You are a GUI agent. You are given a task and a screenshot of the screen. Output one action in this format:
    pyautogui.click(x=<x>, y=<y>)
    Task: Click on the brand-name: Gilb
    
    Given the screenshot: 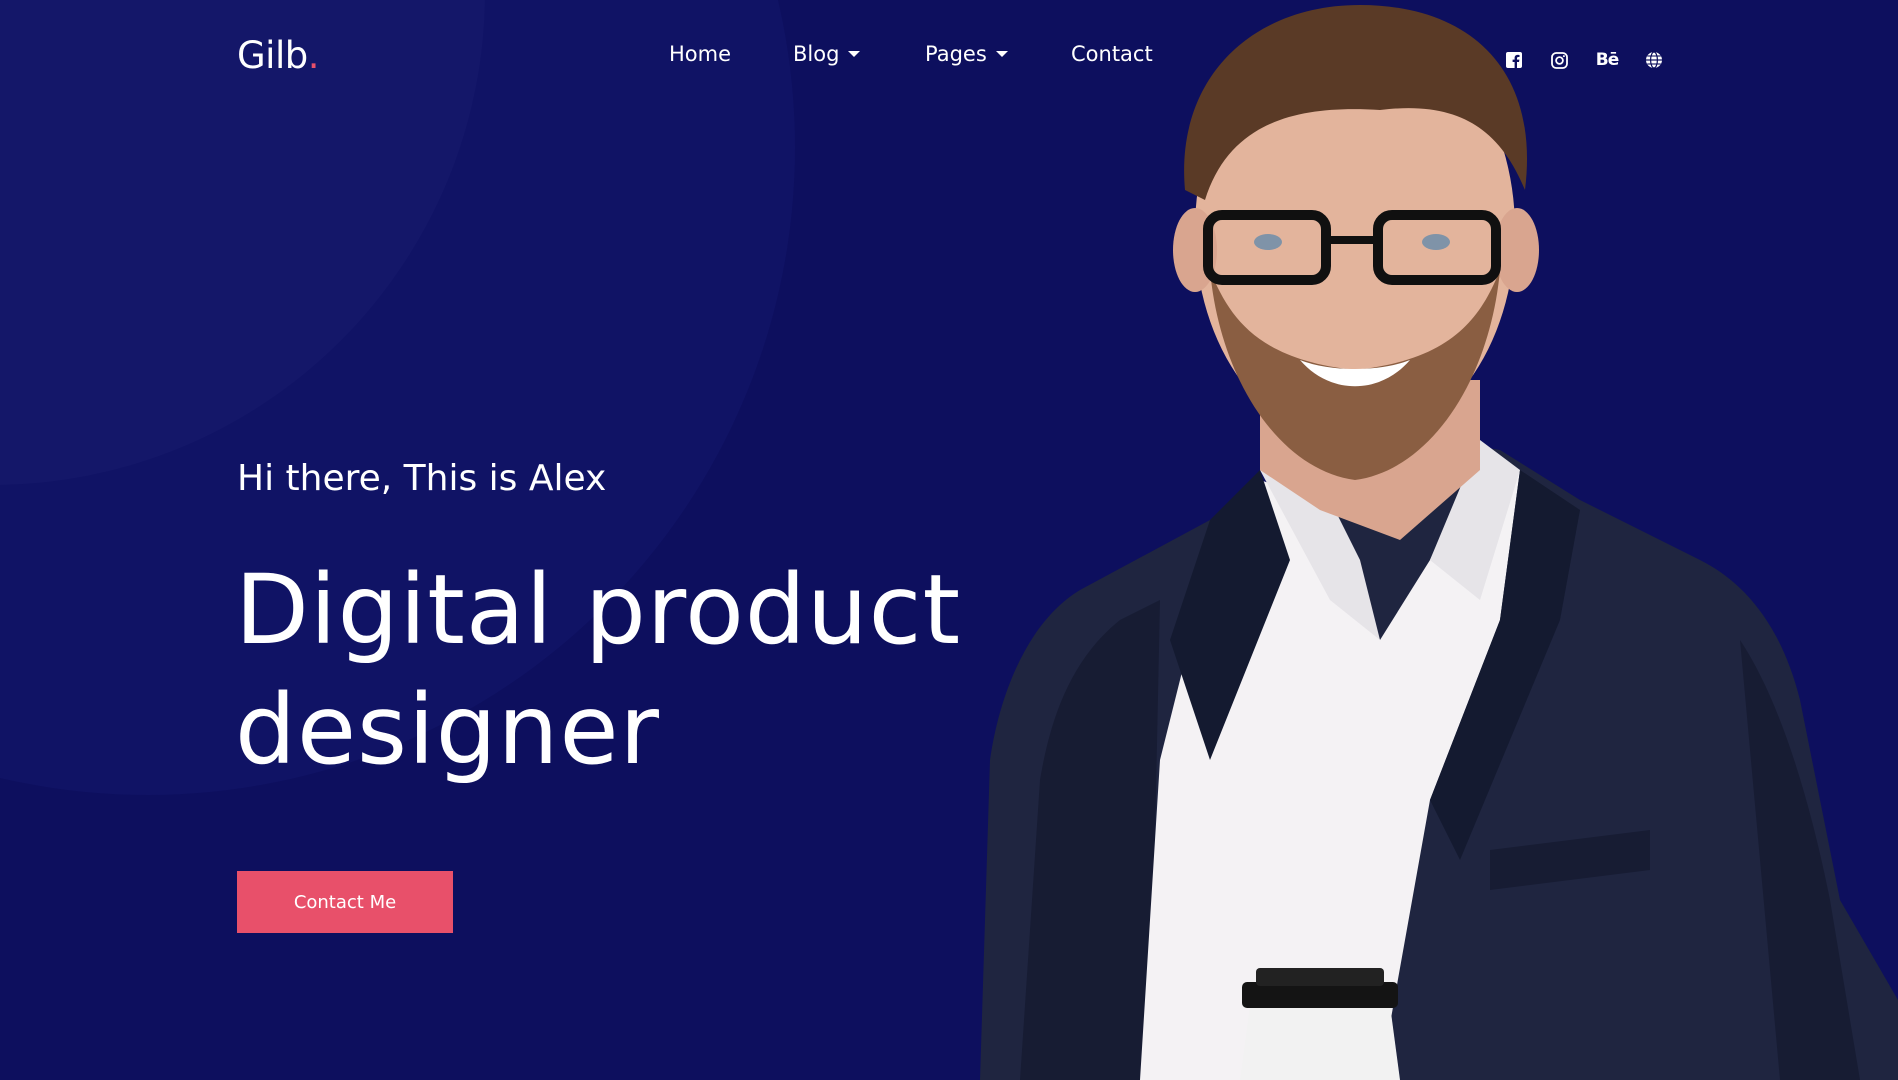 What is the action you would take?
    pyautogui.click(x=272, y=55)
    